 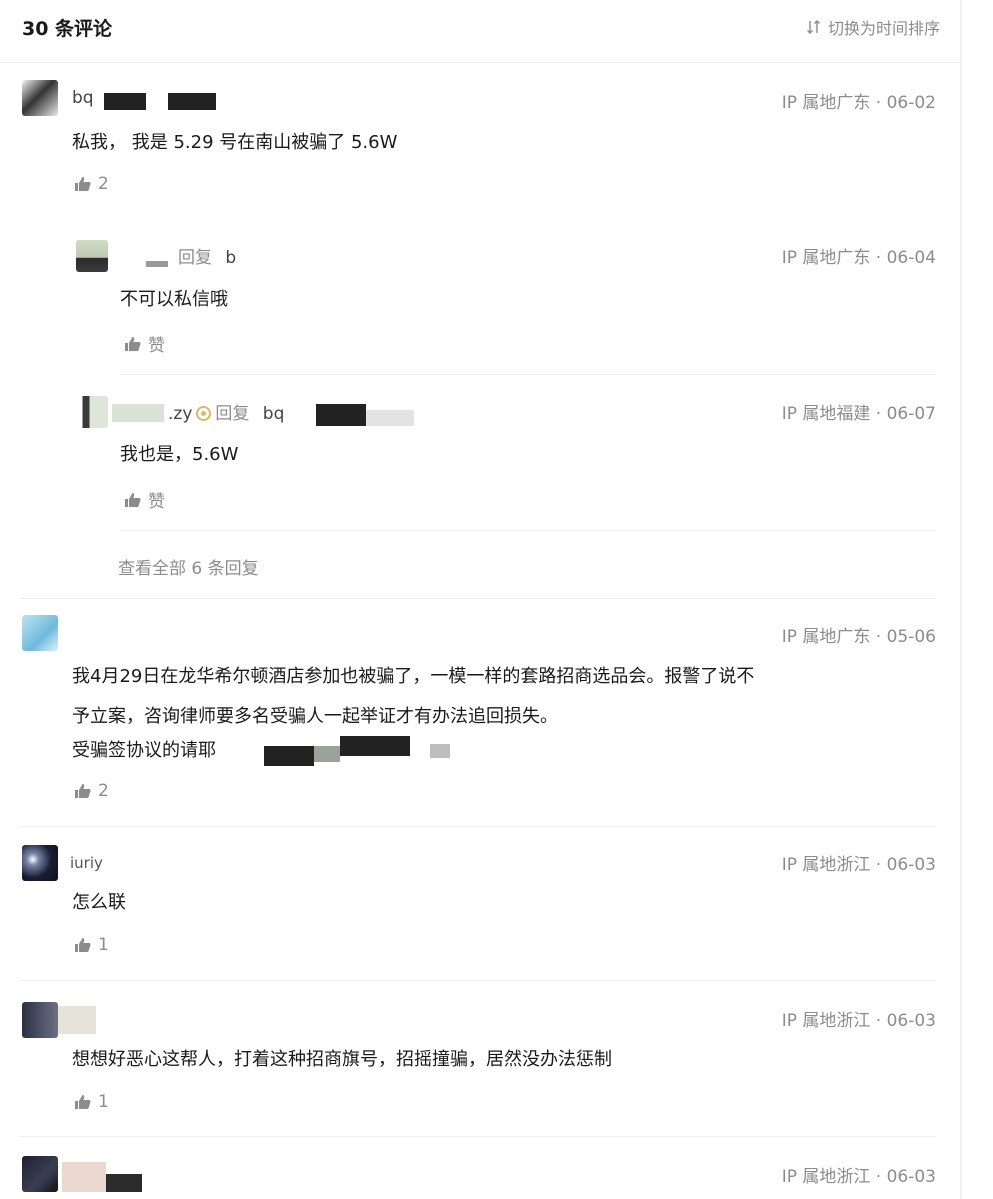 I want to click on comment-content: 想想好恶心这帮人，打着这种招商旗号，招摇撞骗，居然没办法惩制, so click(x=342, y=1059).